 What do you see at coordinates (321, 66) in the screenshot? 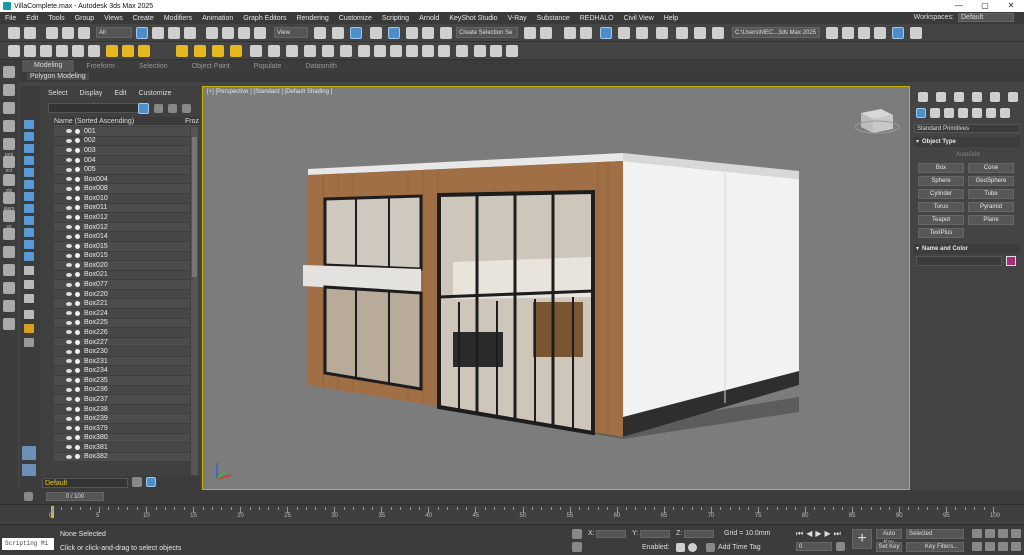
I see `tab-datasmith: Datasmith` at bounding box center [321, 66].